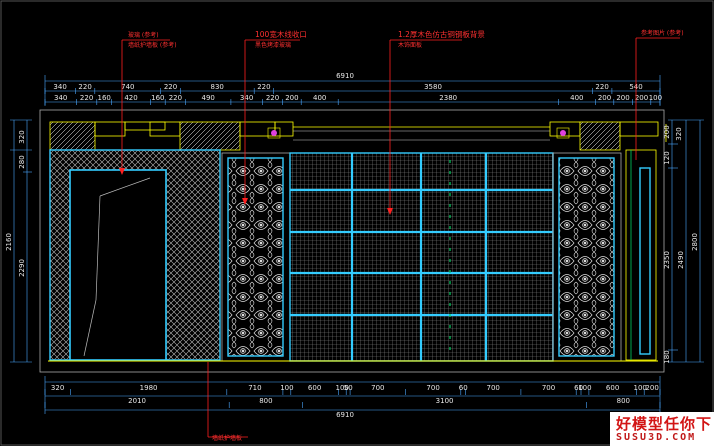  Describe the element at coordinates (410, 45) in the screenshot. I see `annotation-wood-veneer: 木饰面板` at that location.